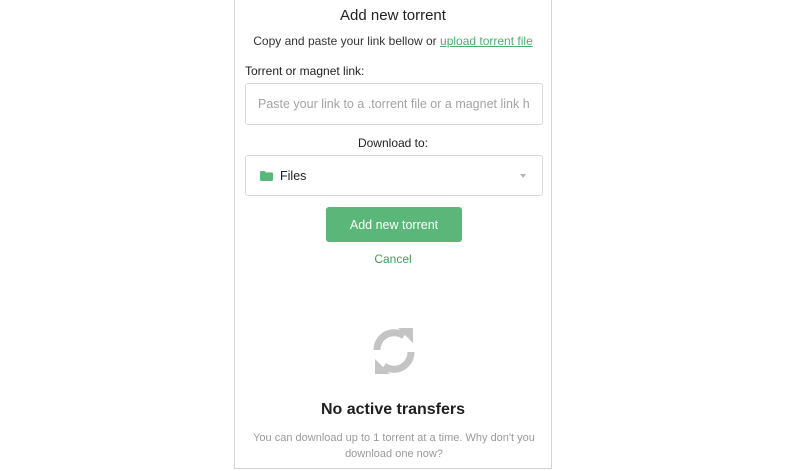  What do you see at coordinates (305, 71) in the screenshot?
I see `link-field-label: Torrent or magnet link:` at bounding box center [305, 71].